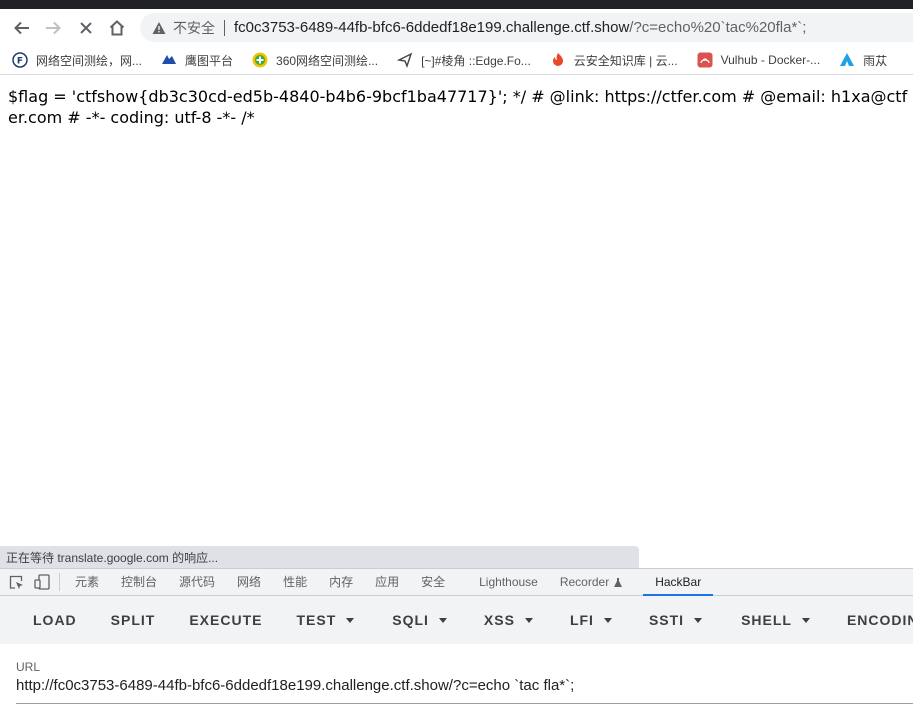 This screenshot has width=913, height=722. What do you see at coordinates (28, 667) in the screenshot?
I see `url-field-label: URL` at bounding box center [28, 667].